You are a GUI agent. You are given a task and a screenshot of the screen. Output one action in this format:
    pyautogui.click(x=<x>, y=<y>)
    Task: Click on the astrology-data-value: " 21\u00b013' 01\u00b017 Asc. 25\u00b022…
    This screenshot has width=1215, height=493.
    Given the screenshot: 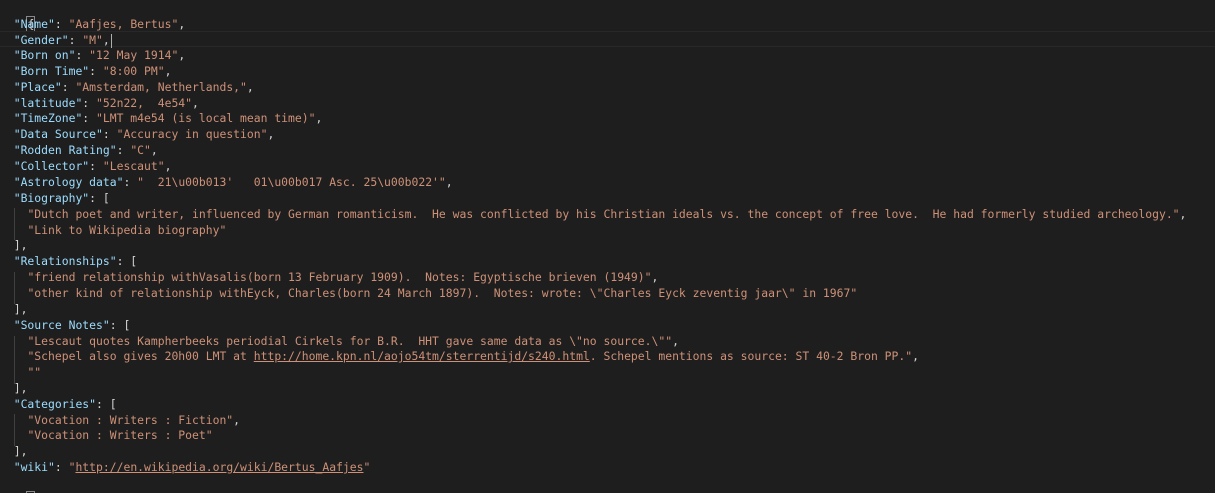 What is the action you would take?
    pyautogui.click(x=291, y=182)
    